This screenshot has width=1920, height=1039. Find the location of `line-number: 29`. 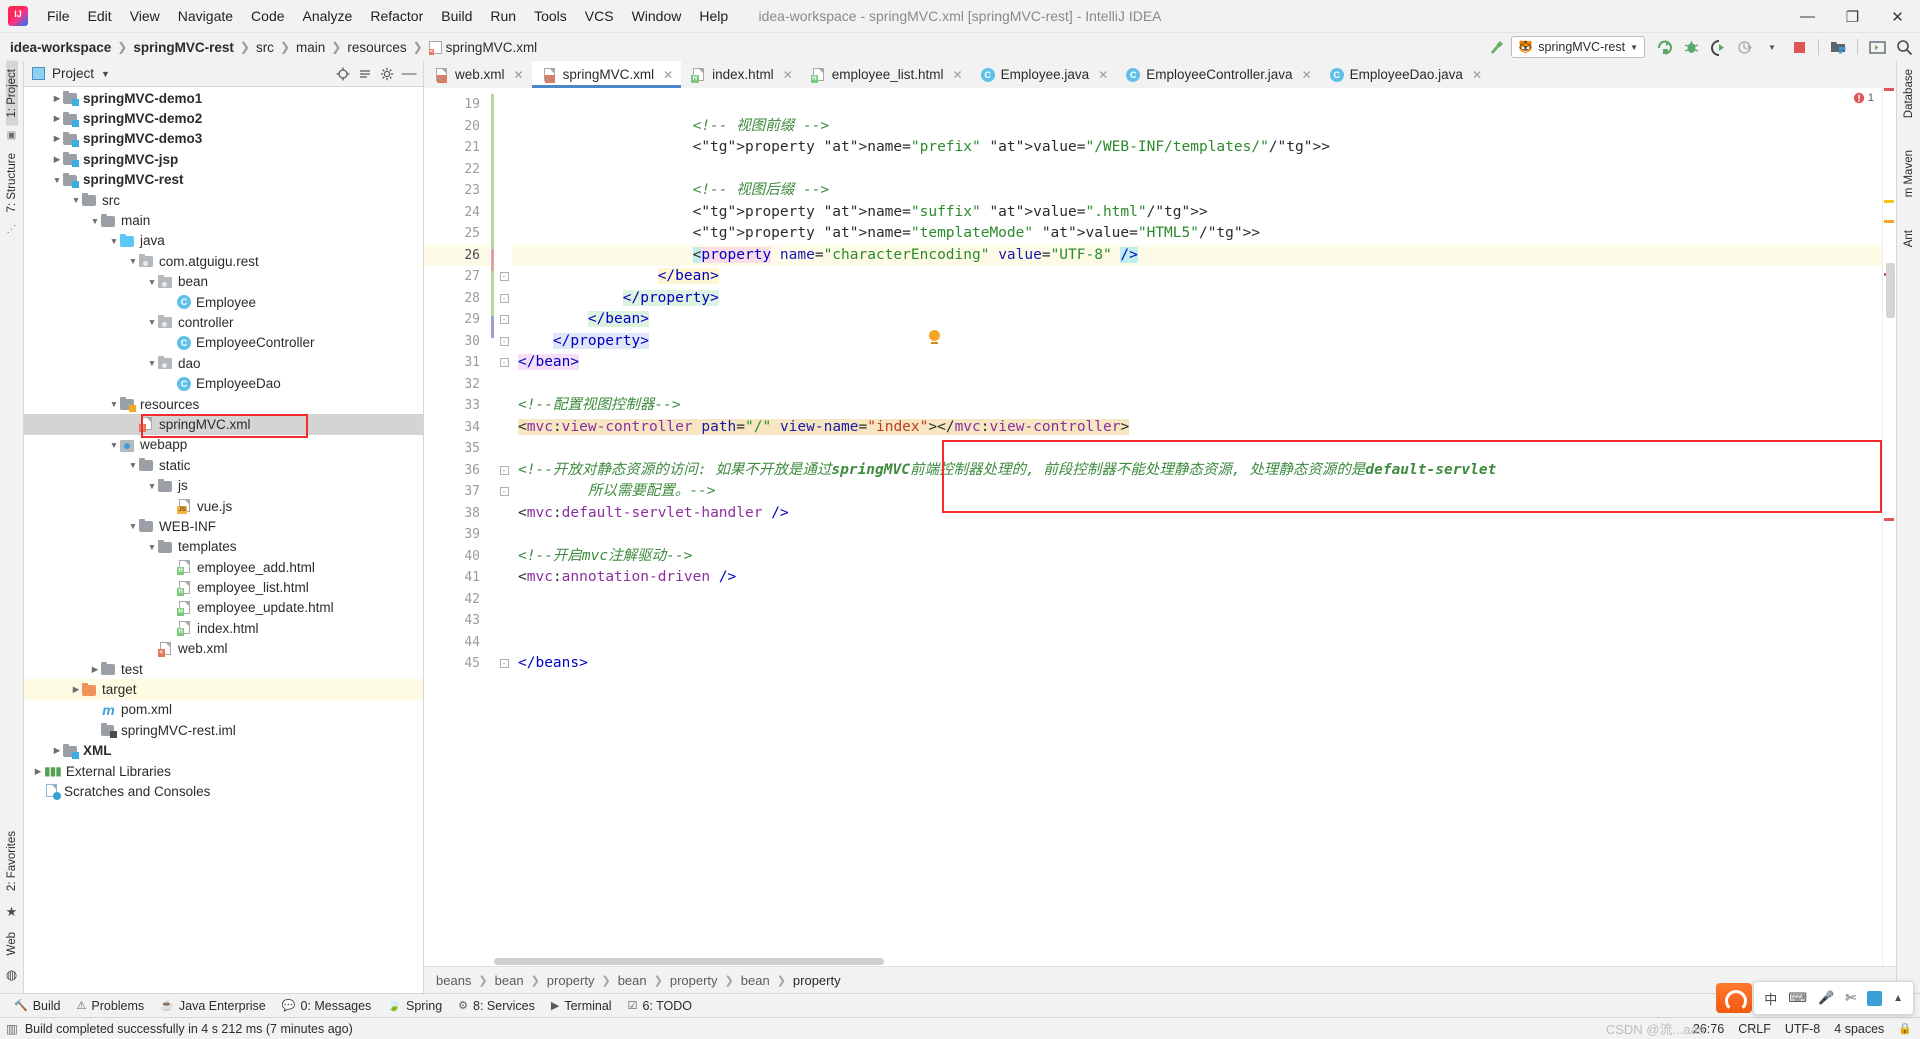

line-number: 29 is located at coordinates (457, 320).